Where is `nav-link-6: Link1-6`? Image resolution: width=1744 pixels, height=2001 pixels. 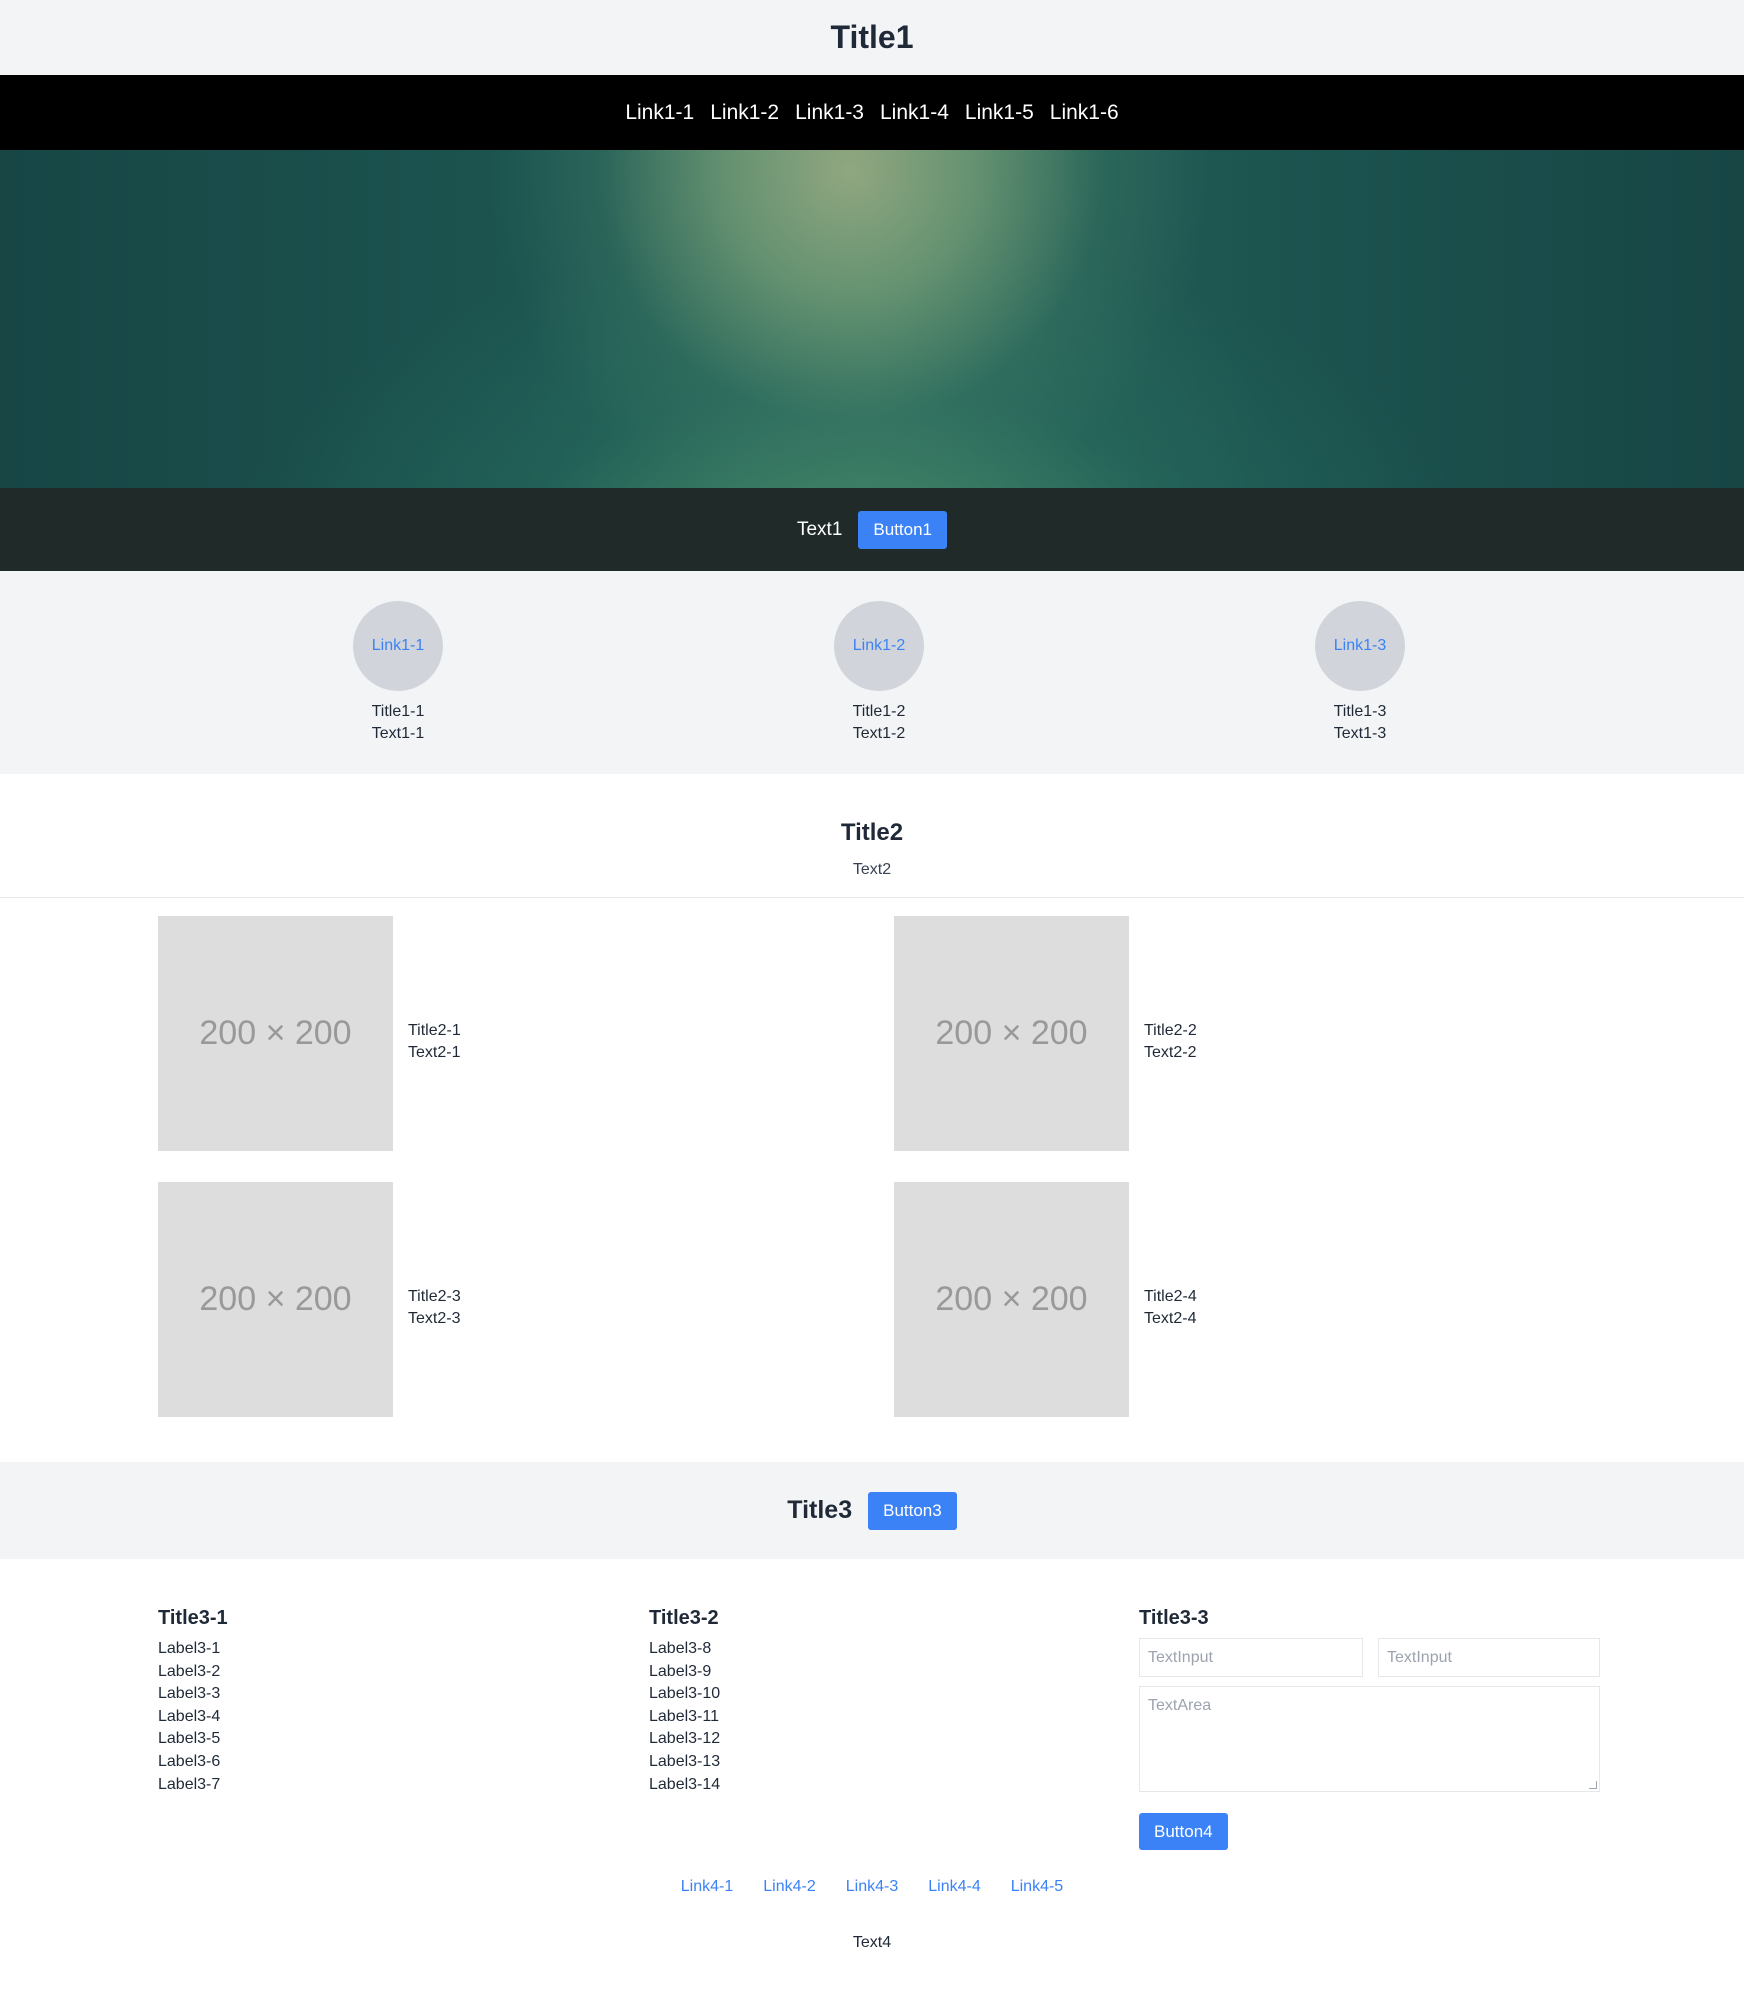
nav-link-6: Link1-6 is located at coordinates (1084, 113).